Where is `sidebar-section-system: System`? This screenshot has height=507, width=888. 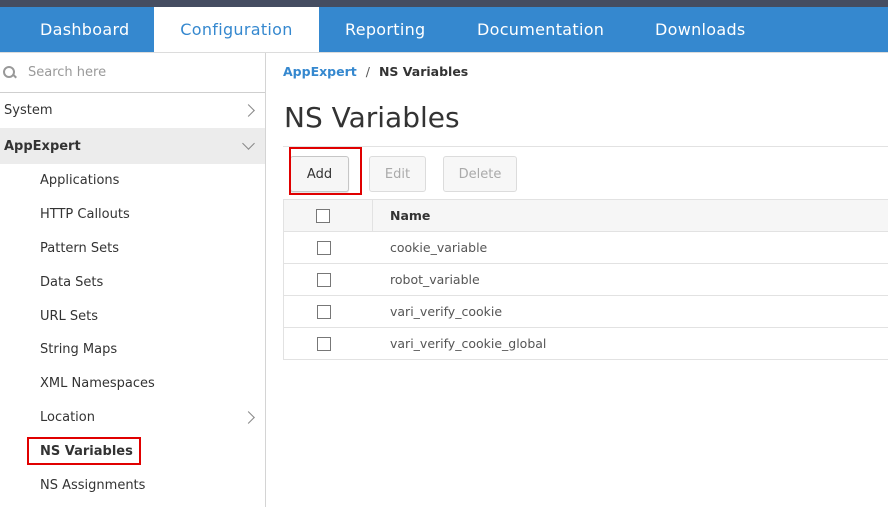
sidebar-section-system: System is located at coordinates (132, 110).